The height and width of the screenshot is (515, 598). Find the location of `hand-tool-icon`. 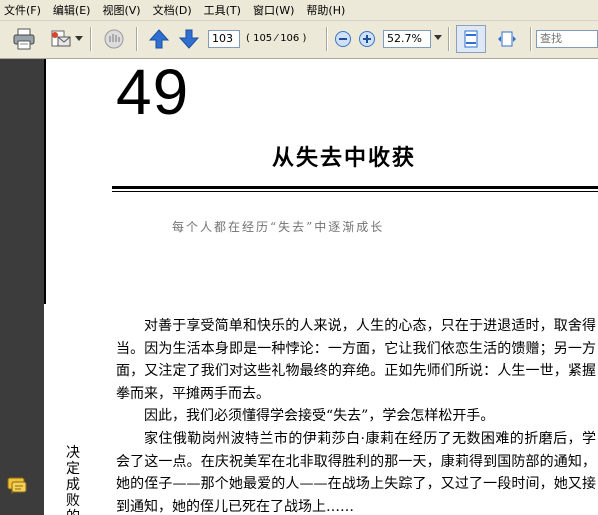

hand-tool-icon is located at coordinates (114, 39).